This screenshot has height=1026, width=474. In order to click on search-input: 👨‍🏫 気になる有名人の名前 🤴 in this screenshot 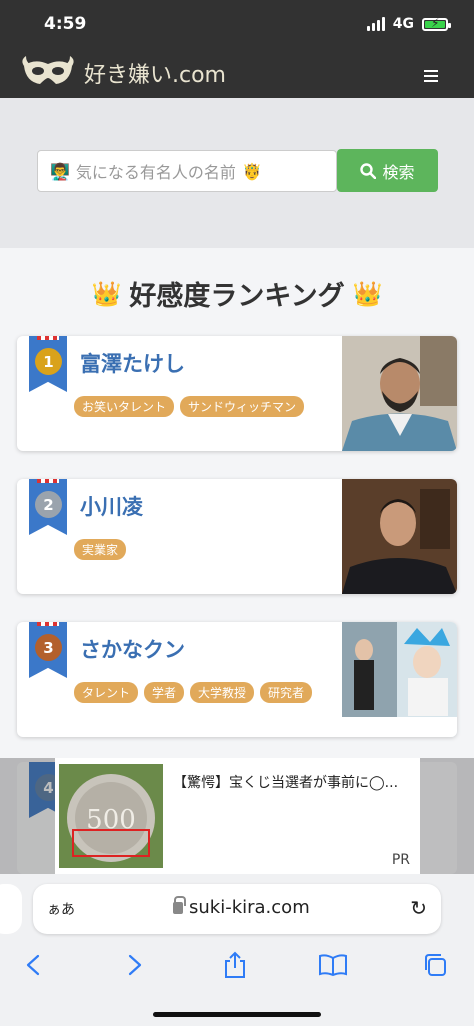, I will do `click(187, 171)`.